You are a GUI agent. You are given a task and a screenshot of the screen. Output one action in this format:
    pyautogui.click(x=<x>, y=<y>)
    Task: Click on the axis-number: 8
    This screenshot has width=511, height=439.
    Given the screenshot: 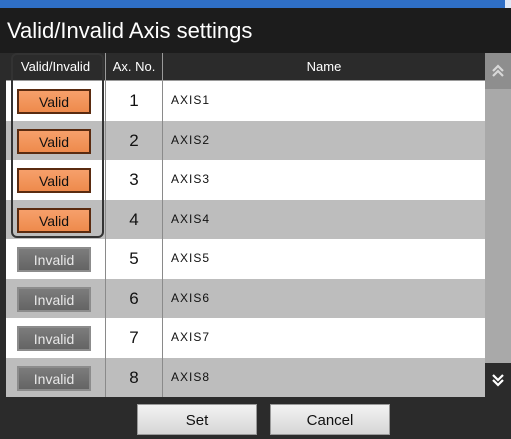 What is the action you would take?
    pyautogui.click(x=134, y=377)
    